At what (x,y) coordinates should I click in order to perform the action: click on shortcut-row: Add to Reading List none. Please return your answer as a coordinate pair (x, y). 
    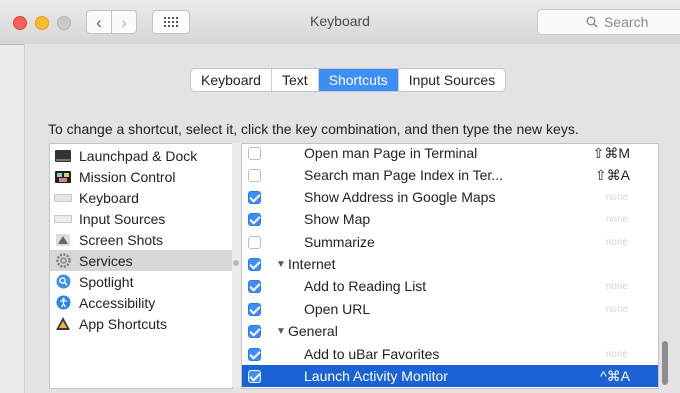
    Looking at the image, I should click on (450, 286).